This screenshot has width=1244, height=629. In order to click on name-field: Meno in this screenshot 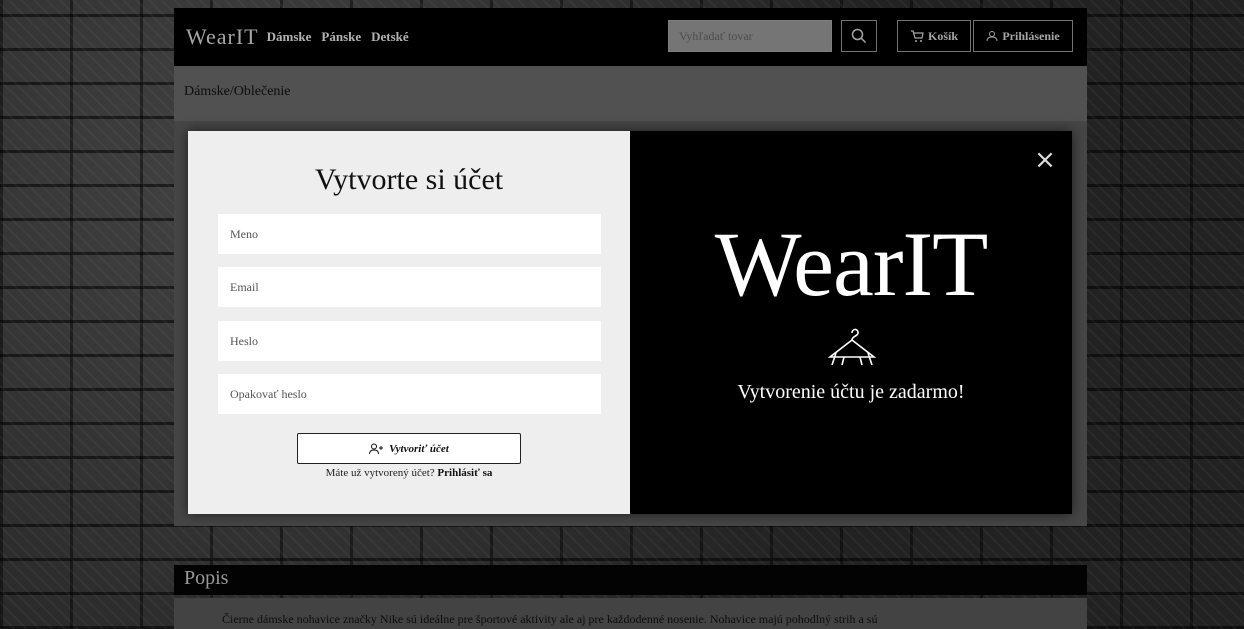, I will do `click(409, 234)`.